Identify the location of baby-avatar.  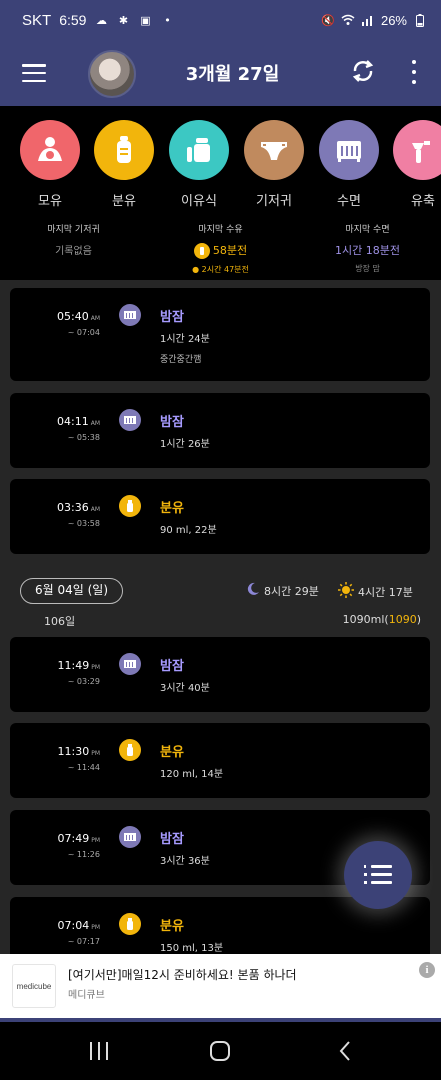
(112, 74).